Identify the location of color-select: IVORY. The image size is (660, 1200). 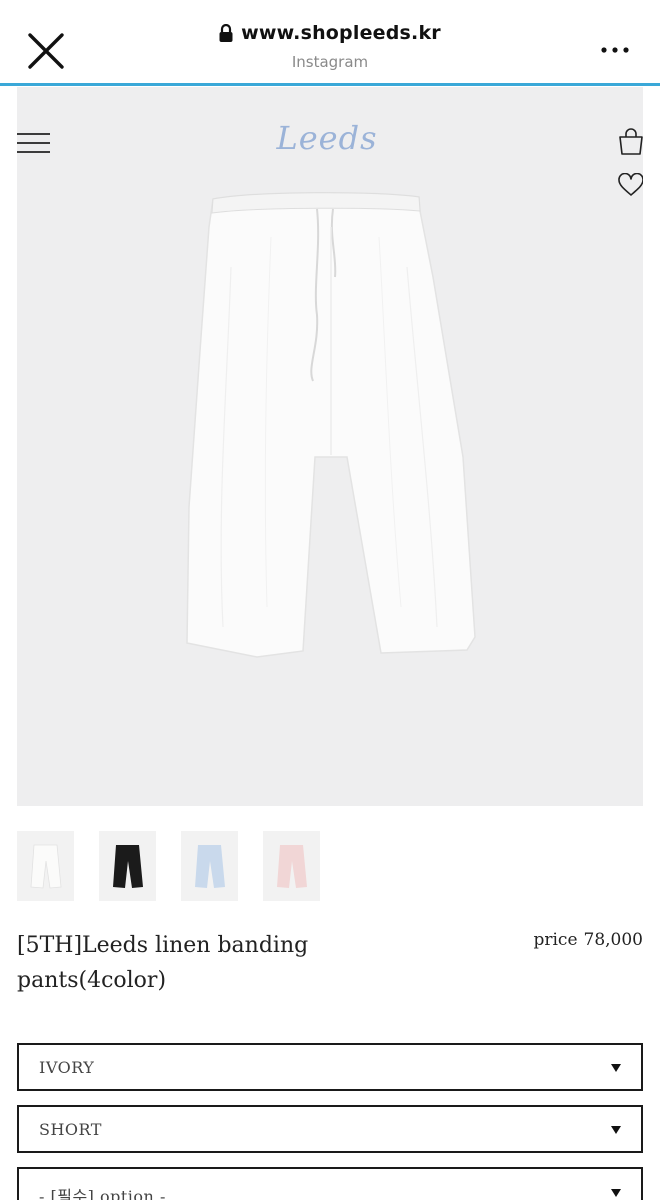
(330, 1067).